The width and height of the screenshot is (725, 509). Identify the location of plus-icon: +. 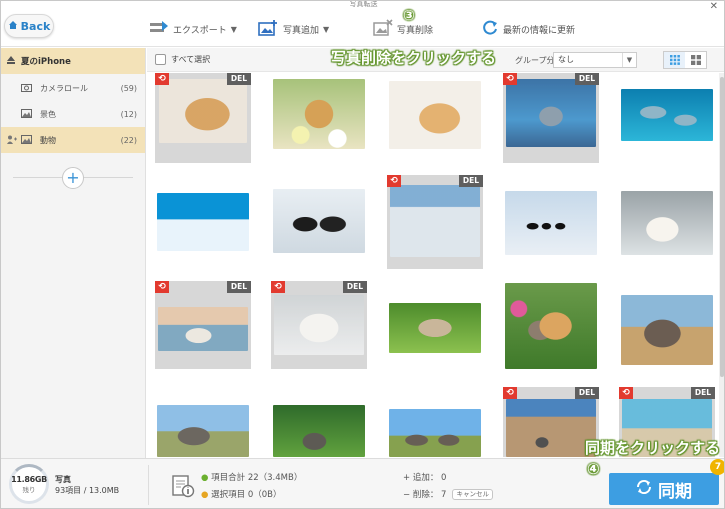
(407, 478).